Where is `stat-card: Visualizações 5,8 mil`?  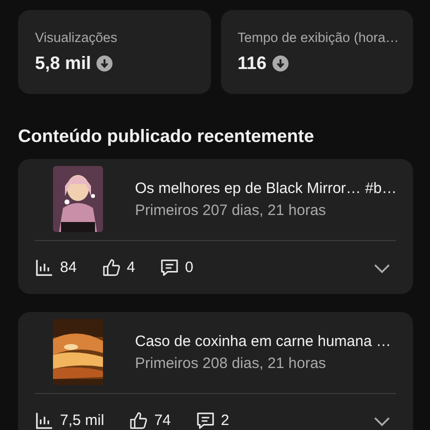 stat-card: Visualizações 5,8 mil is located at coordinates (114, 52).